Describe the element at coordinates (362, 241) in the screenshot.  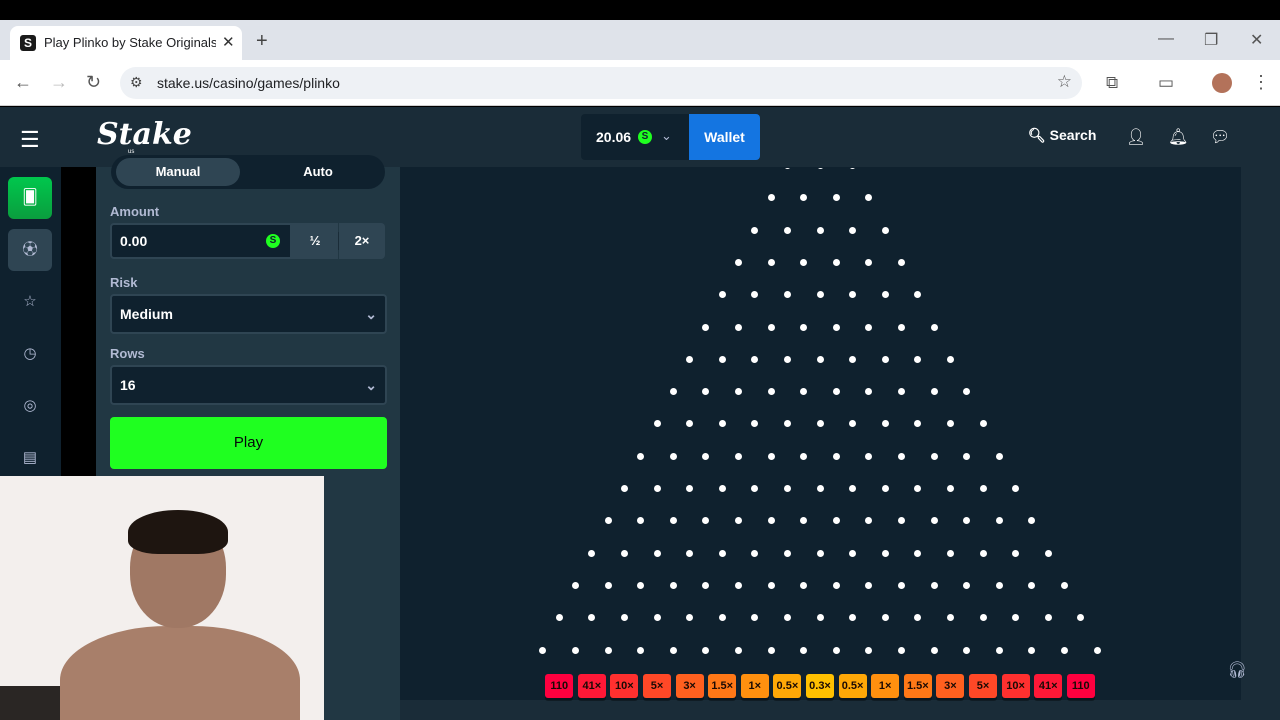
I see `double-amount-button: 2×` at that location.